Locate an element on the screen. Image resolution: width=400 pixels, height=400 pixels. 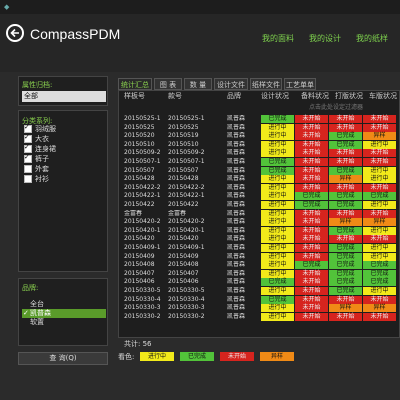
table-row: 20150507 20150507 凯普森 已完成 未开始 已完成 进行中 is located at coordinates (259, 170).